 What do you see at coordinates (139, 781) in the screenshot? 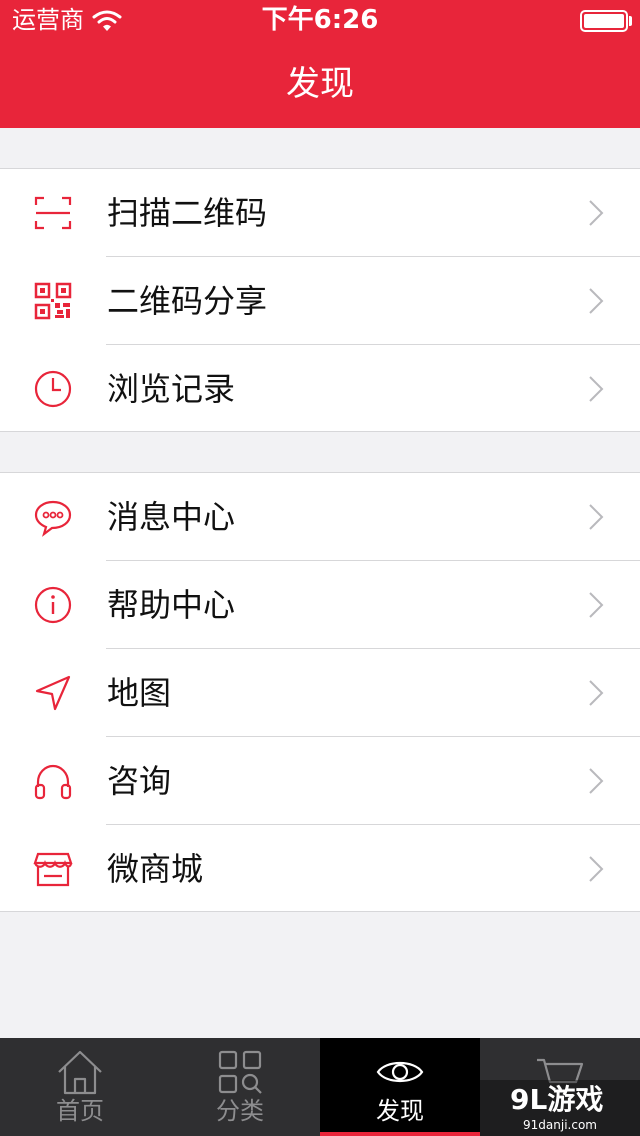
I see `menu-item-label: 咨询` at bounding box center [139, 781].